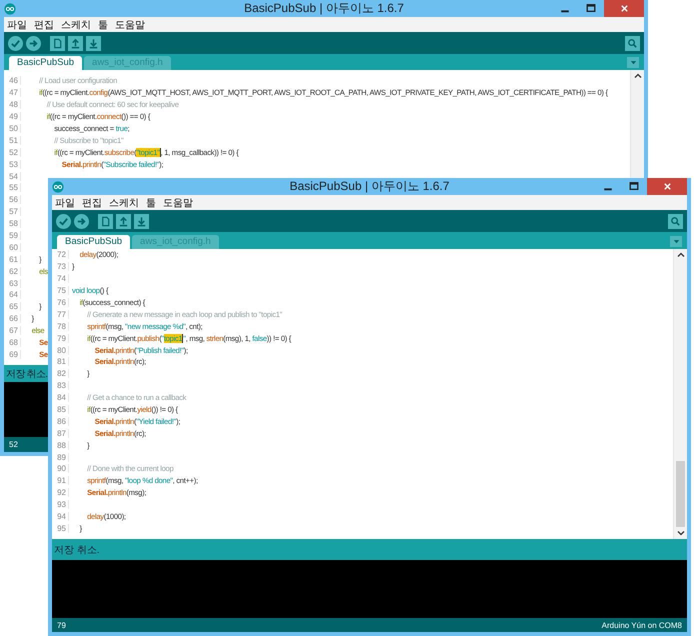 Image resolution: width=694 pixels, height=636 pixels. Describe the element at coordinates (60, 350) in the screenshot. I see `line-number: 80` at that location.